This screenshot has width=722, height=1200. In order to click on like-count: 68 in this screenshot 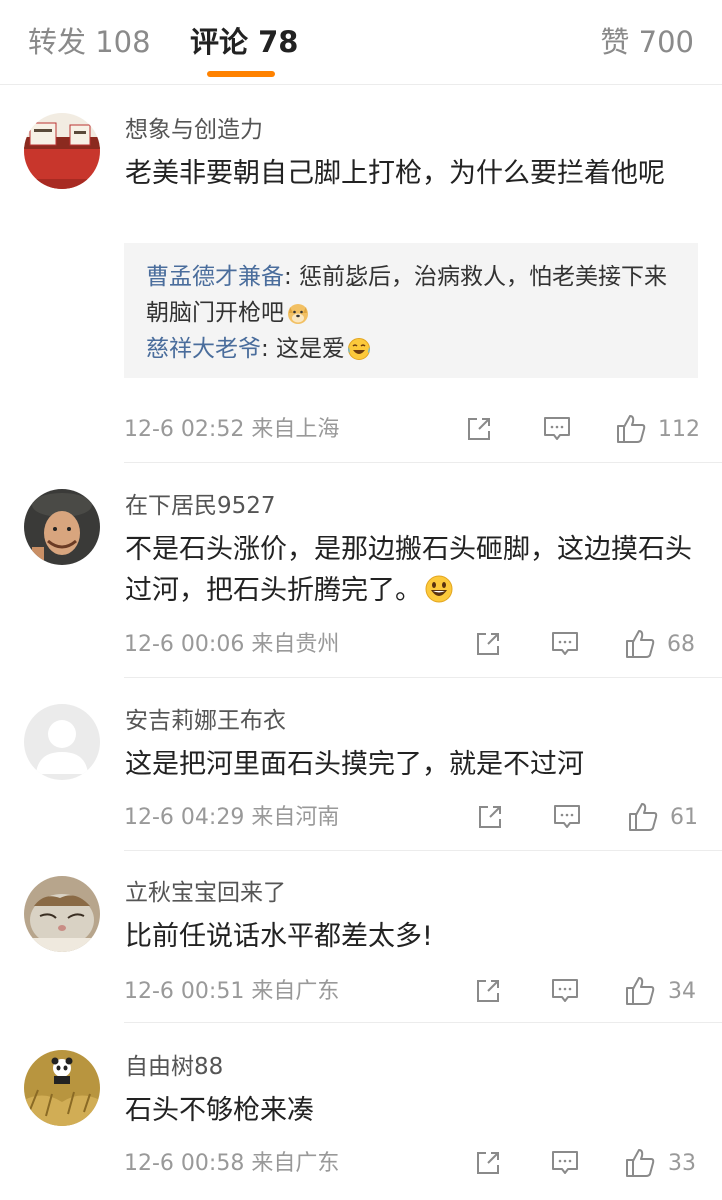, I will do `click(681, 644)`.